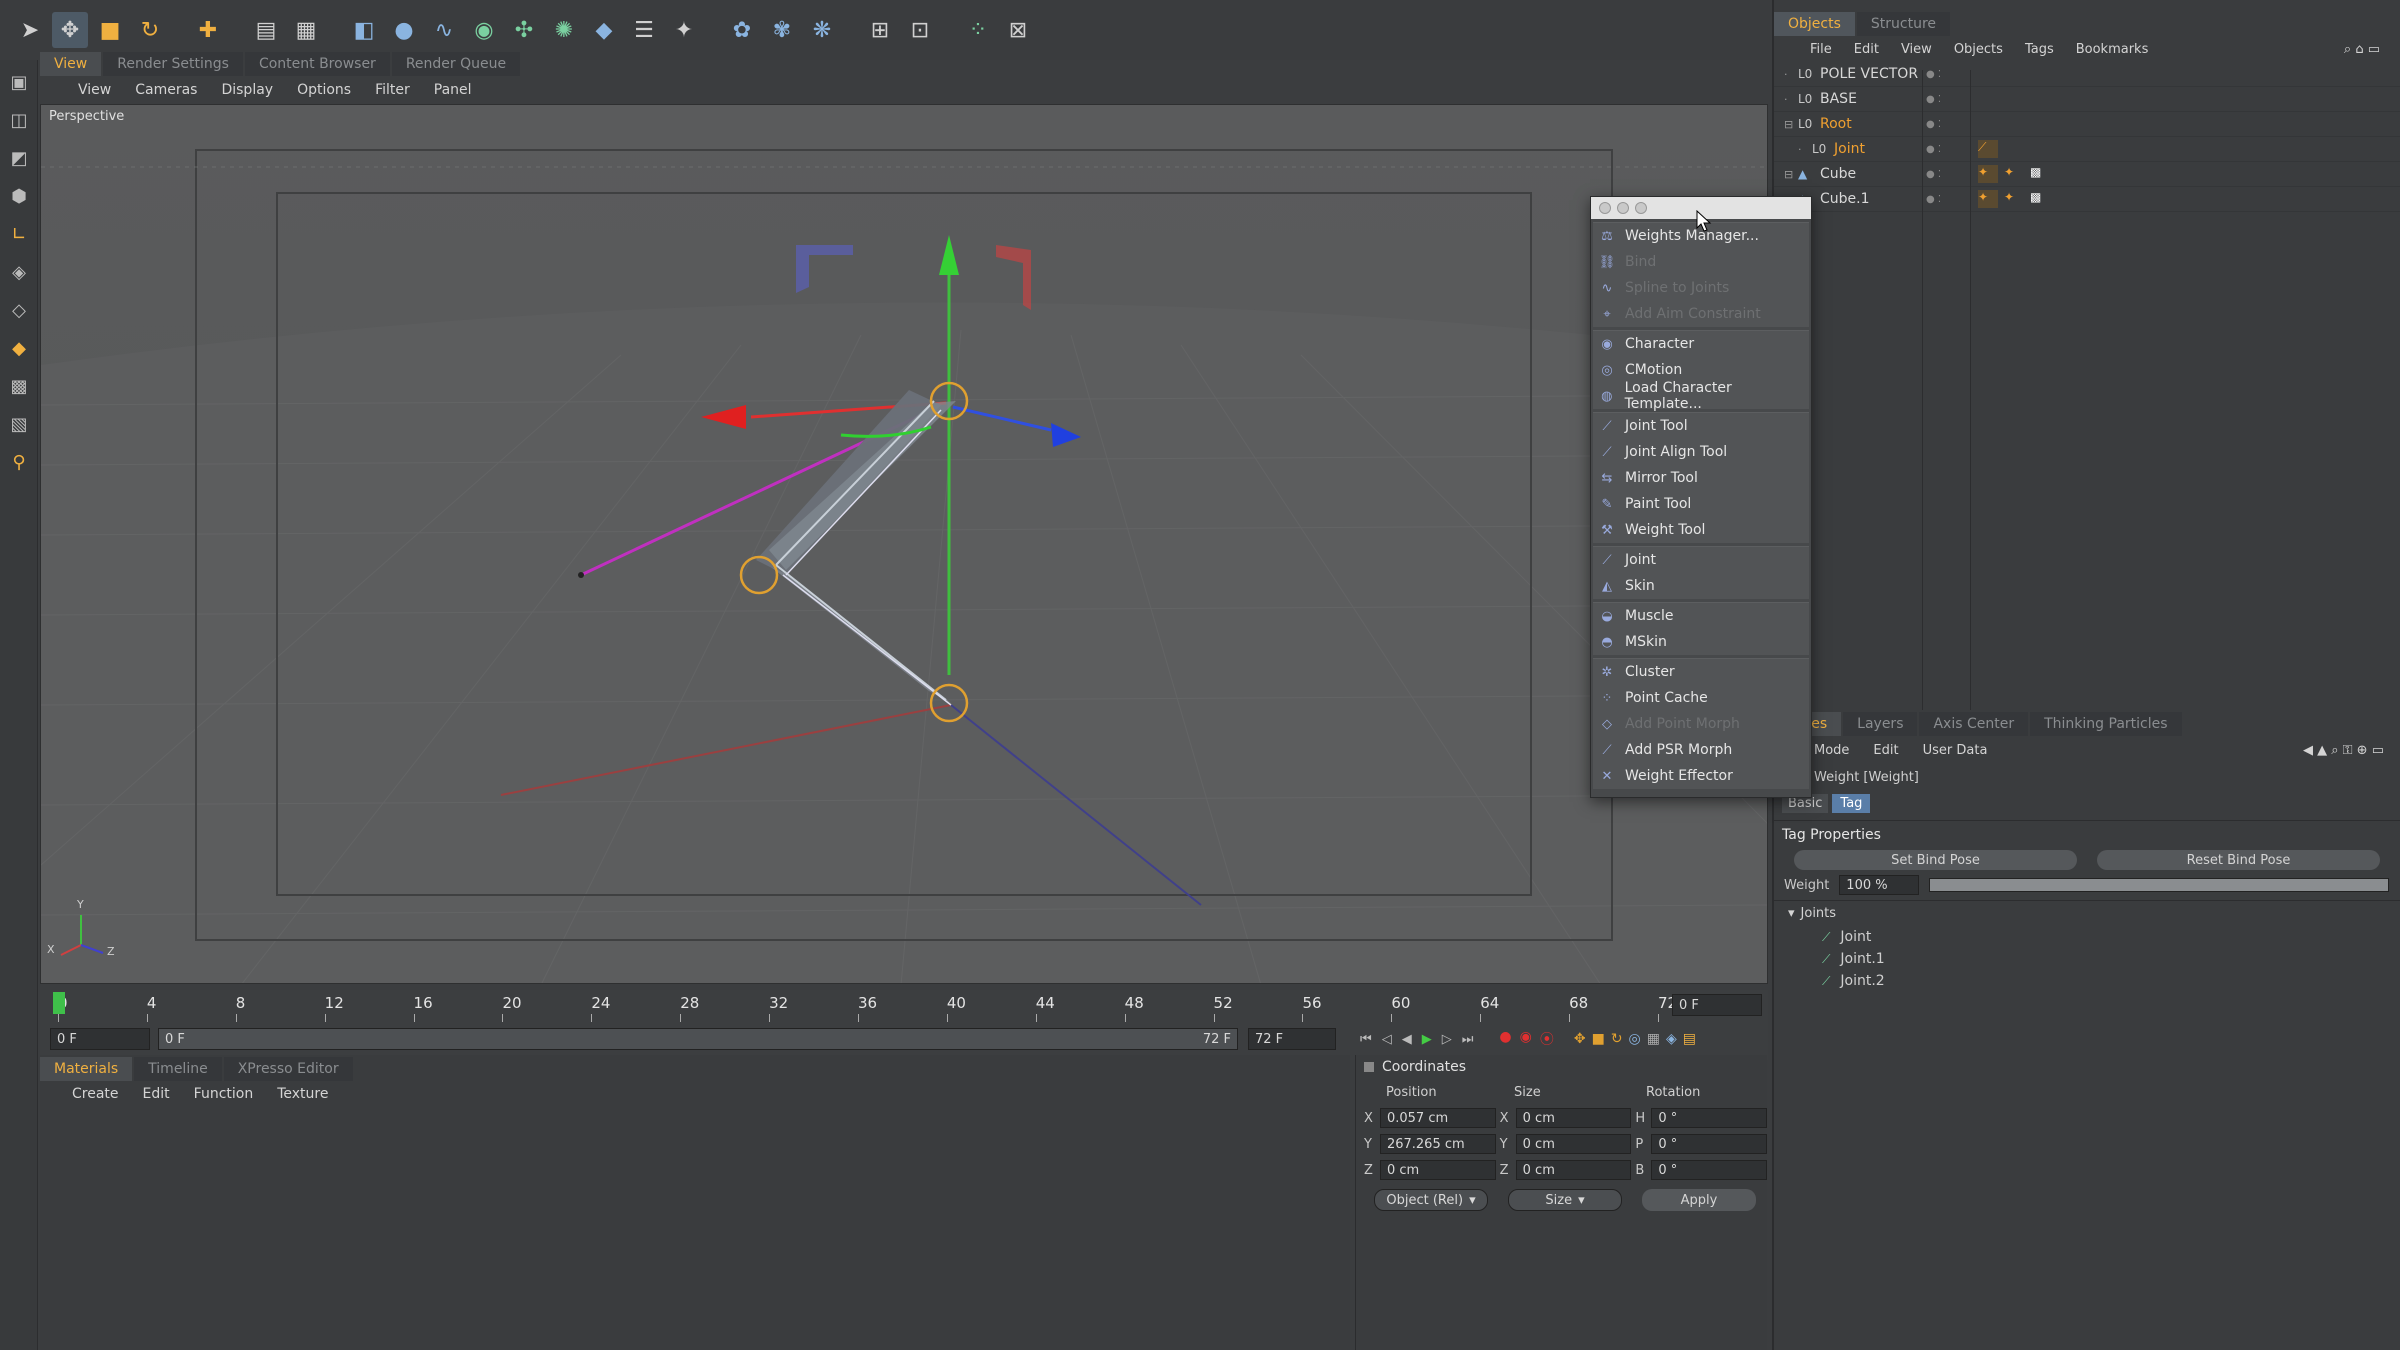  What do you see at coordinates (19, 82) in the screenshot?
I see `layout-icon: ▣` at bounding box center [19, 82].